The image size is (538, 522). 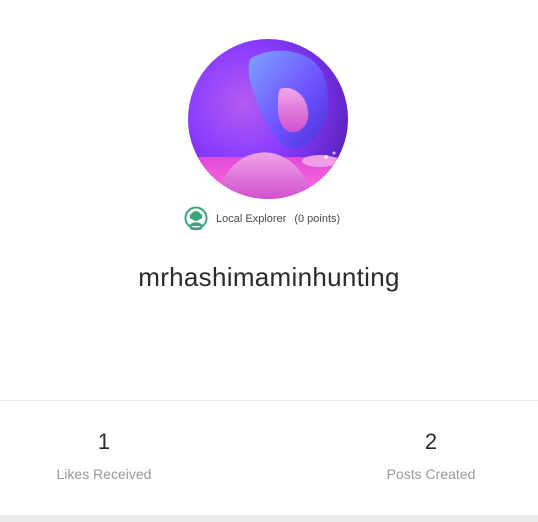 I want to click on likes-received-label: Likes Received, so click(x=104, y=474).